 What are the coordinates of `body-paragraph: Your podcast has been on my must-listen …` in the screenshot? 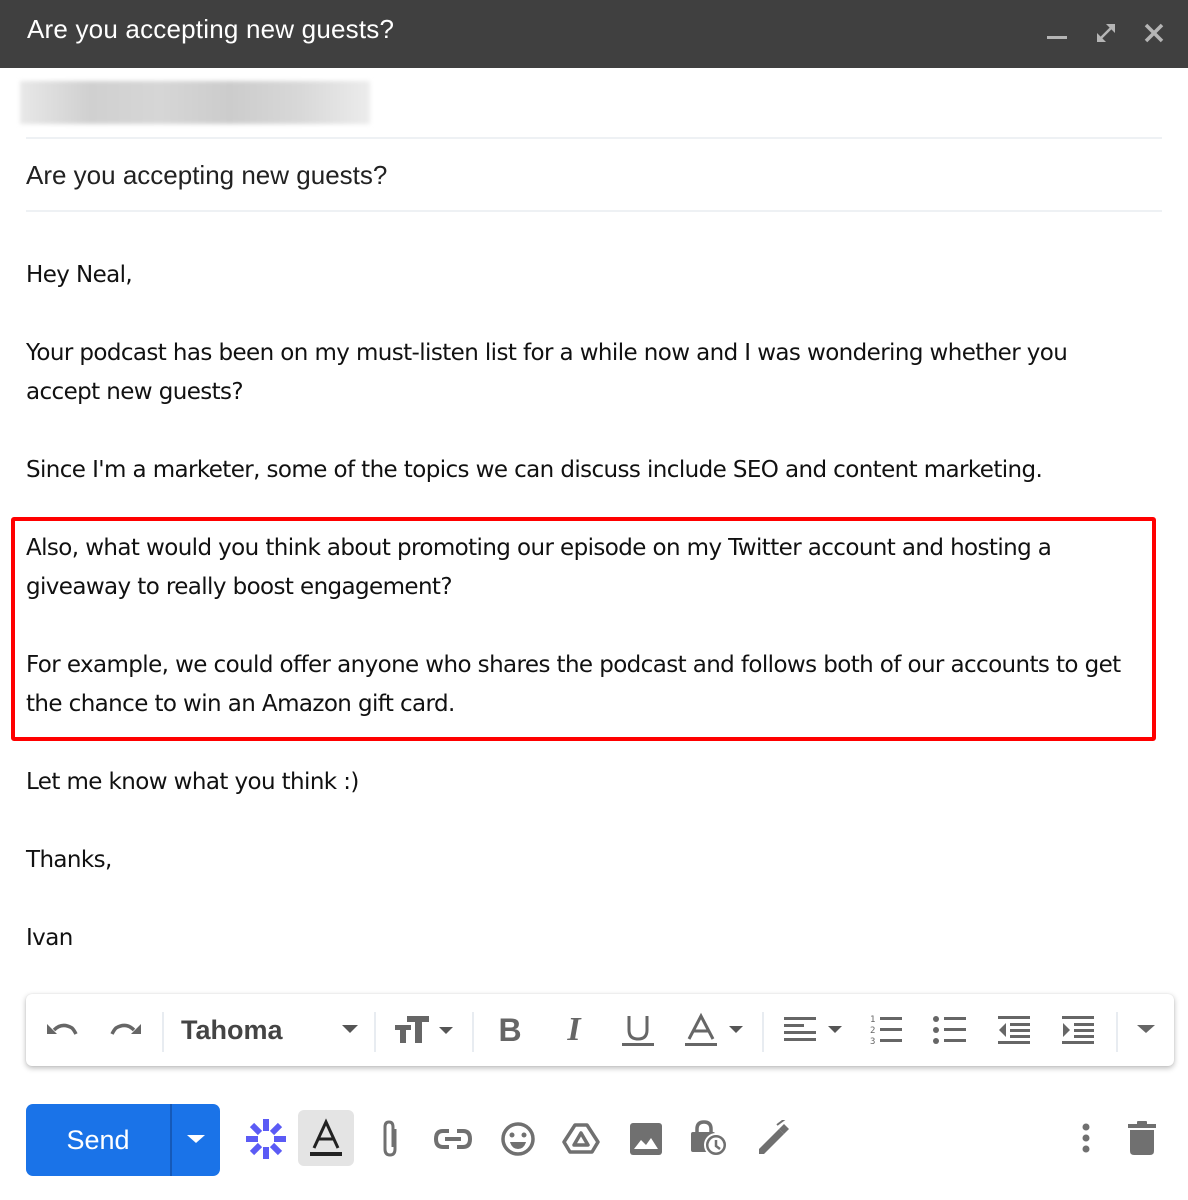 It's located at (547, 372).